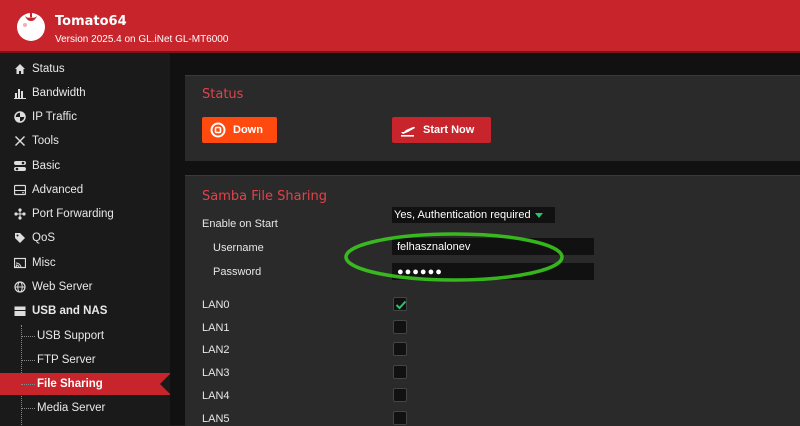  Describe the element at coordinates (85, 69) in the screenshot. I see `sidebar-item-status: Status` at that location.